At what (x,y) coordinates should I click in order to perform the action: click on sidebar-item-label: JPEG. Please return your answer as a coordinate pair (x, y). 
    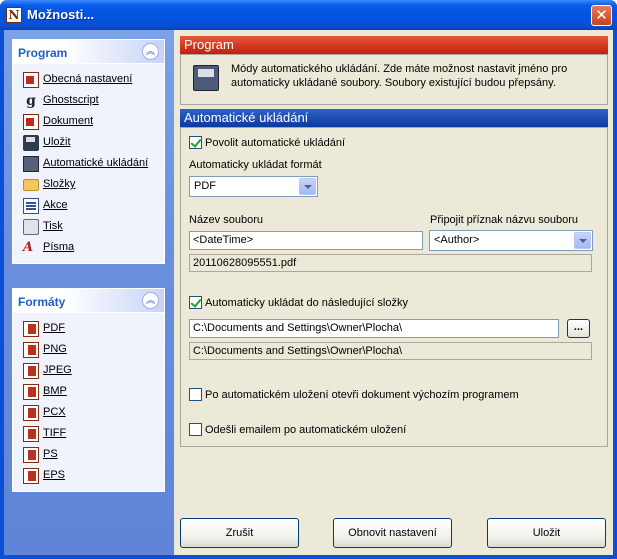
    Looking at the image, I should click on (57, 370).